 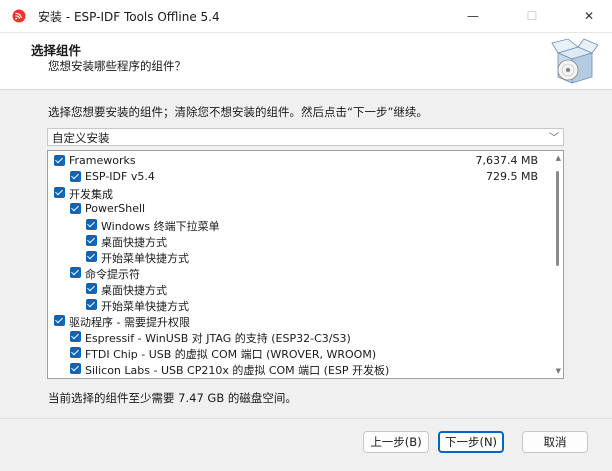 What do you see at coordinates (81, 138) in the screenshot?
I see `install-type-value: 自定义安装` at bounding box center [81, 138].